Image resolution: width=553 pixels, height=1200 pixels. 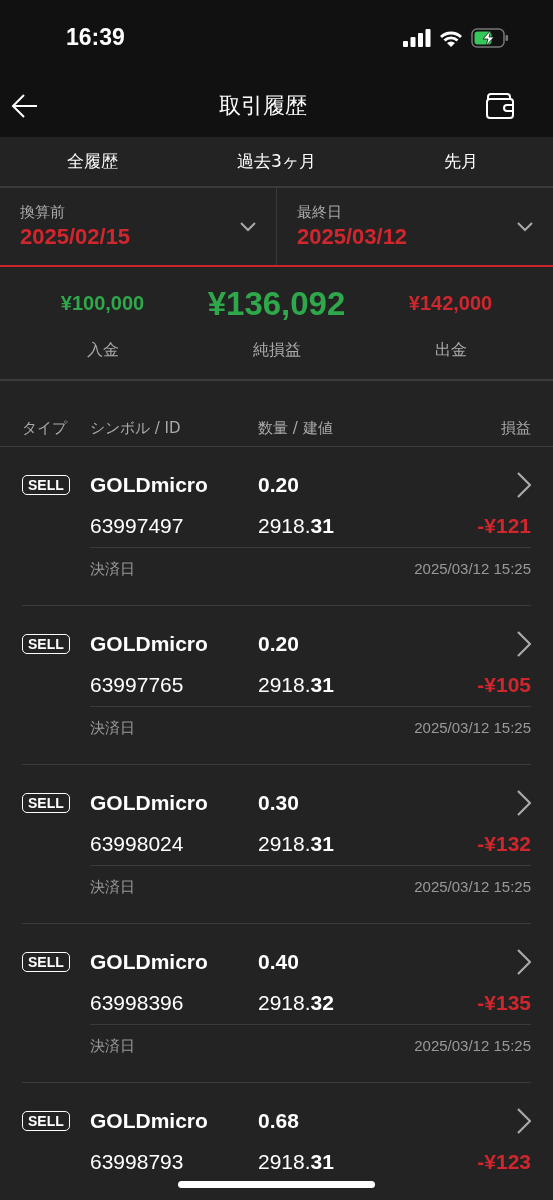 What do you see at coordinates (95, 37) in the screenshot?
I see `status-time: 16:39` at bounding box center [95, 37].